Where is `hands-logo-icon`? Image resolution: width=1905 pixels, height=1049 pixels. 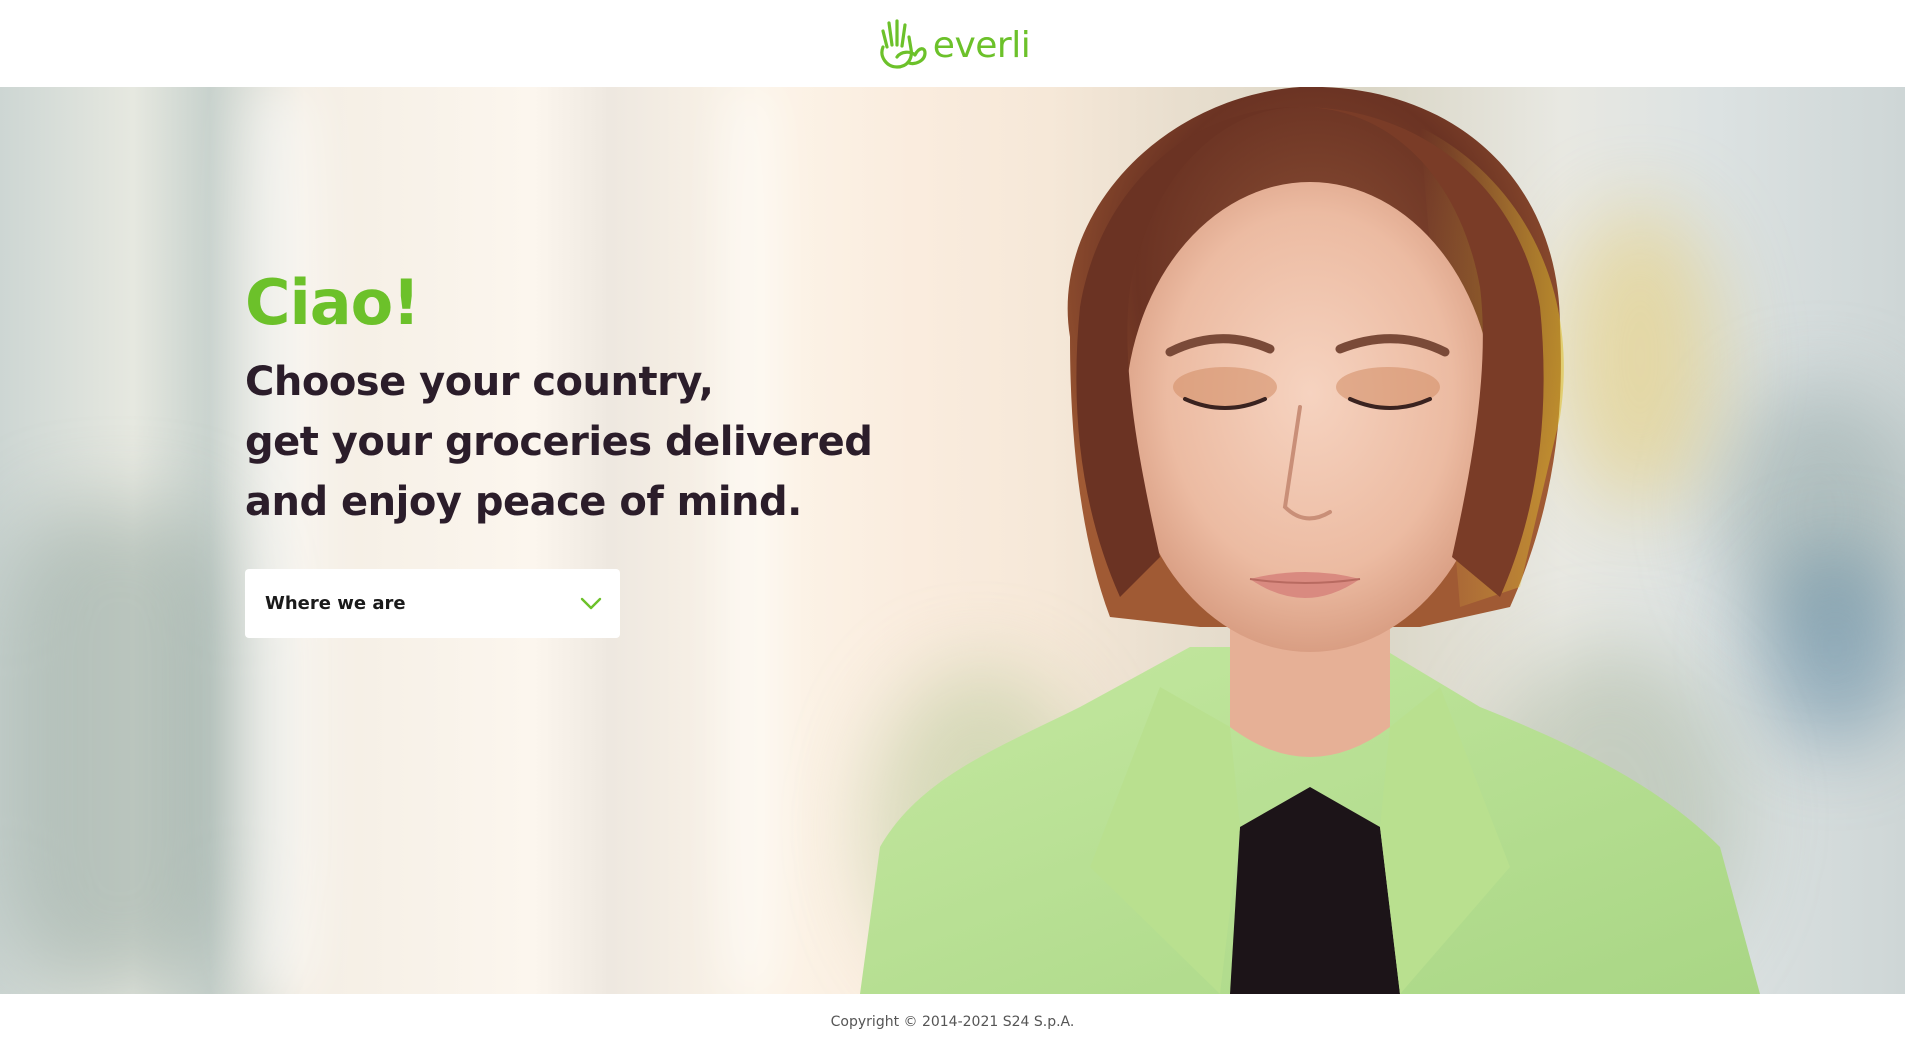
hands-logo-icon is located at coordinates (903, 43).